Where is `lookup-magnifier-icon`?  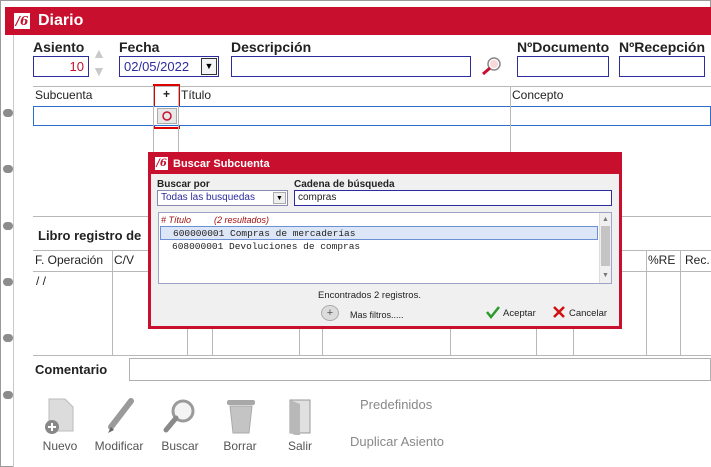 lookup-magnifier-icon is located at coordinates (167, 116).